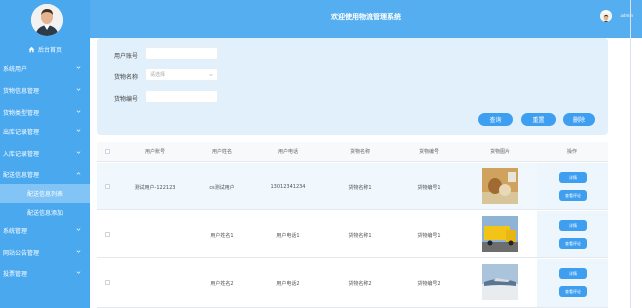 This screenshot has height=308, width=642. Describe the element at coordinates (21, 154) in the screenshot. I see `sidebar-item-label: 入库记录管理` at that location.